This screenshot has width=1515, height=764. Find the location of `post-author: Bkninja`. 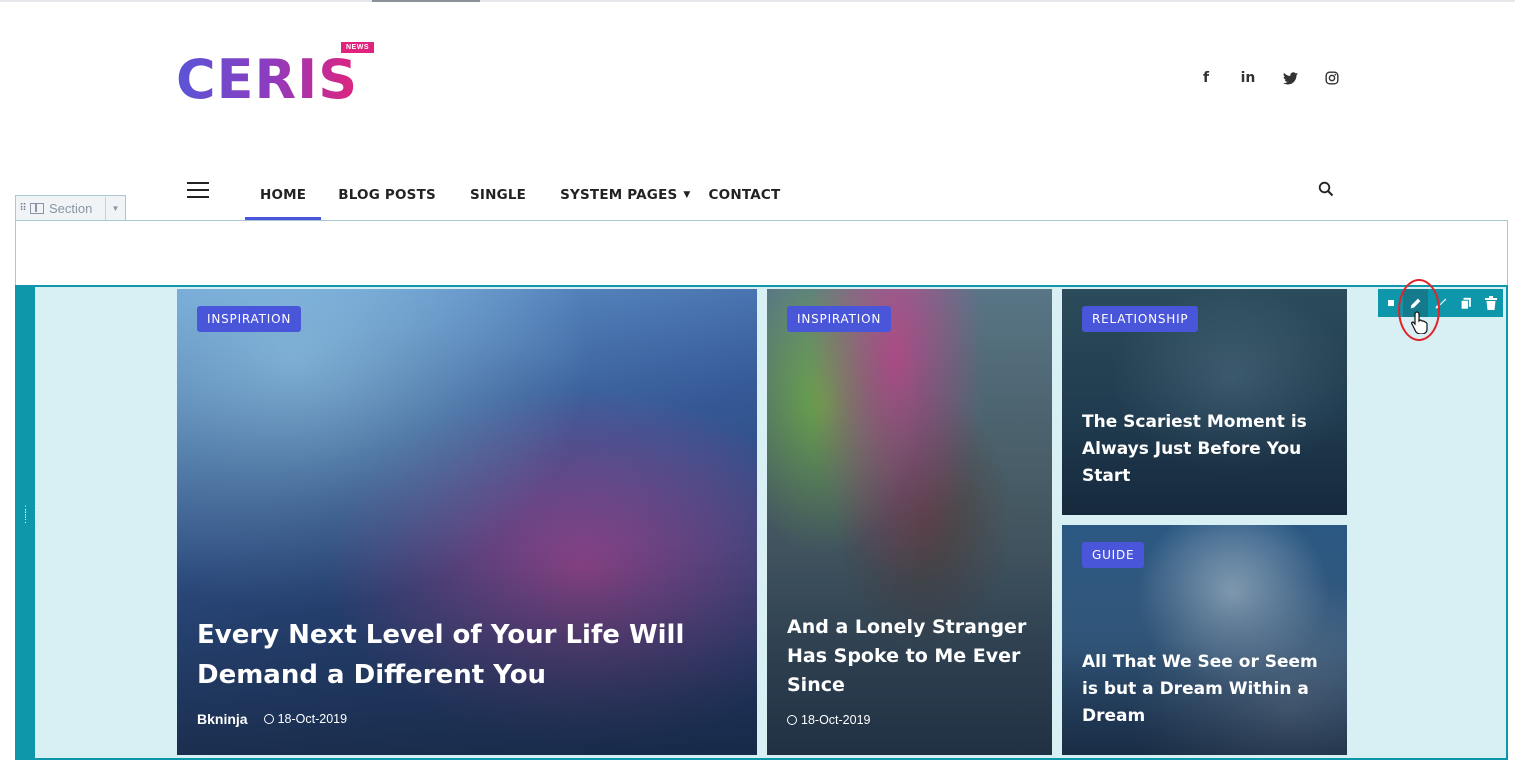

post-author: Bkninja is located at coordinates (222, 719).